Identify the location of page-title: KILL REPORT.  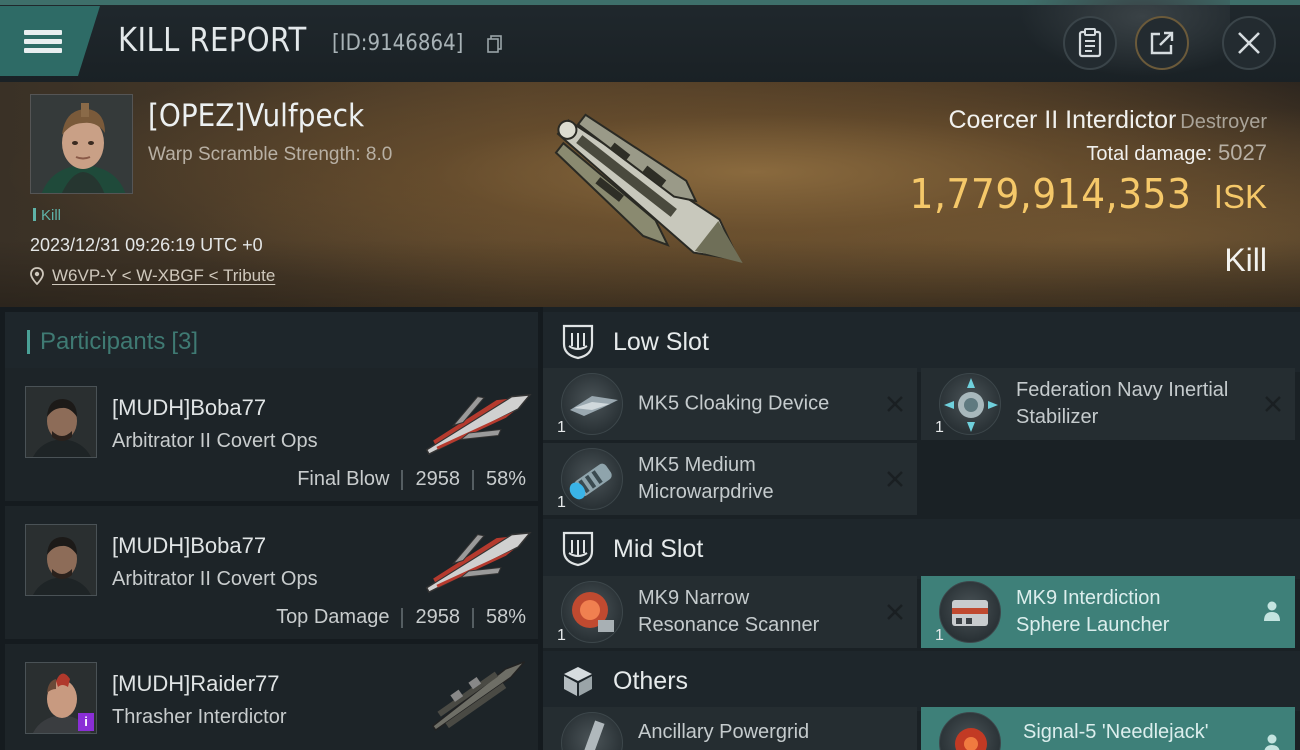
(212, 39).